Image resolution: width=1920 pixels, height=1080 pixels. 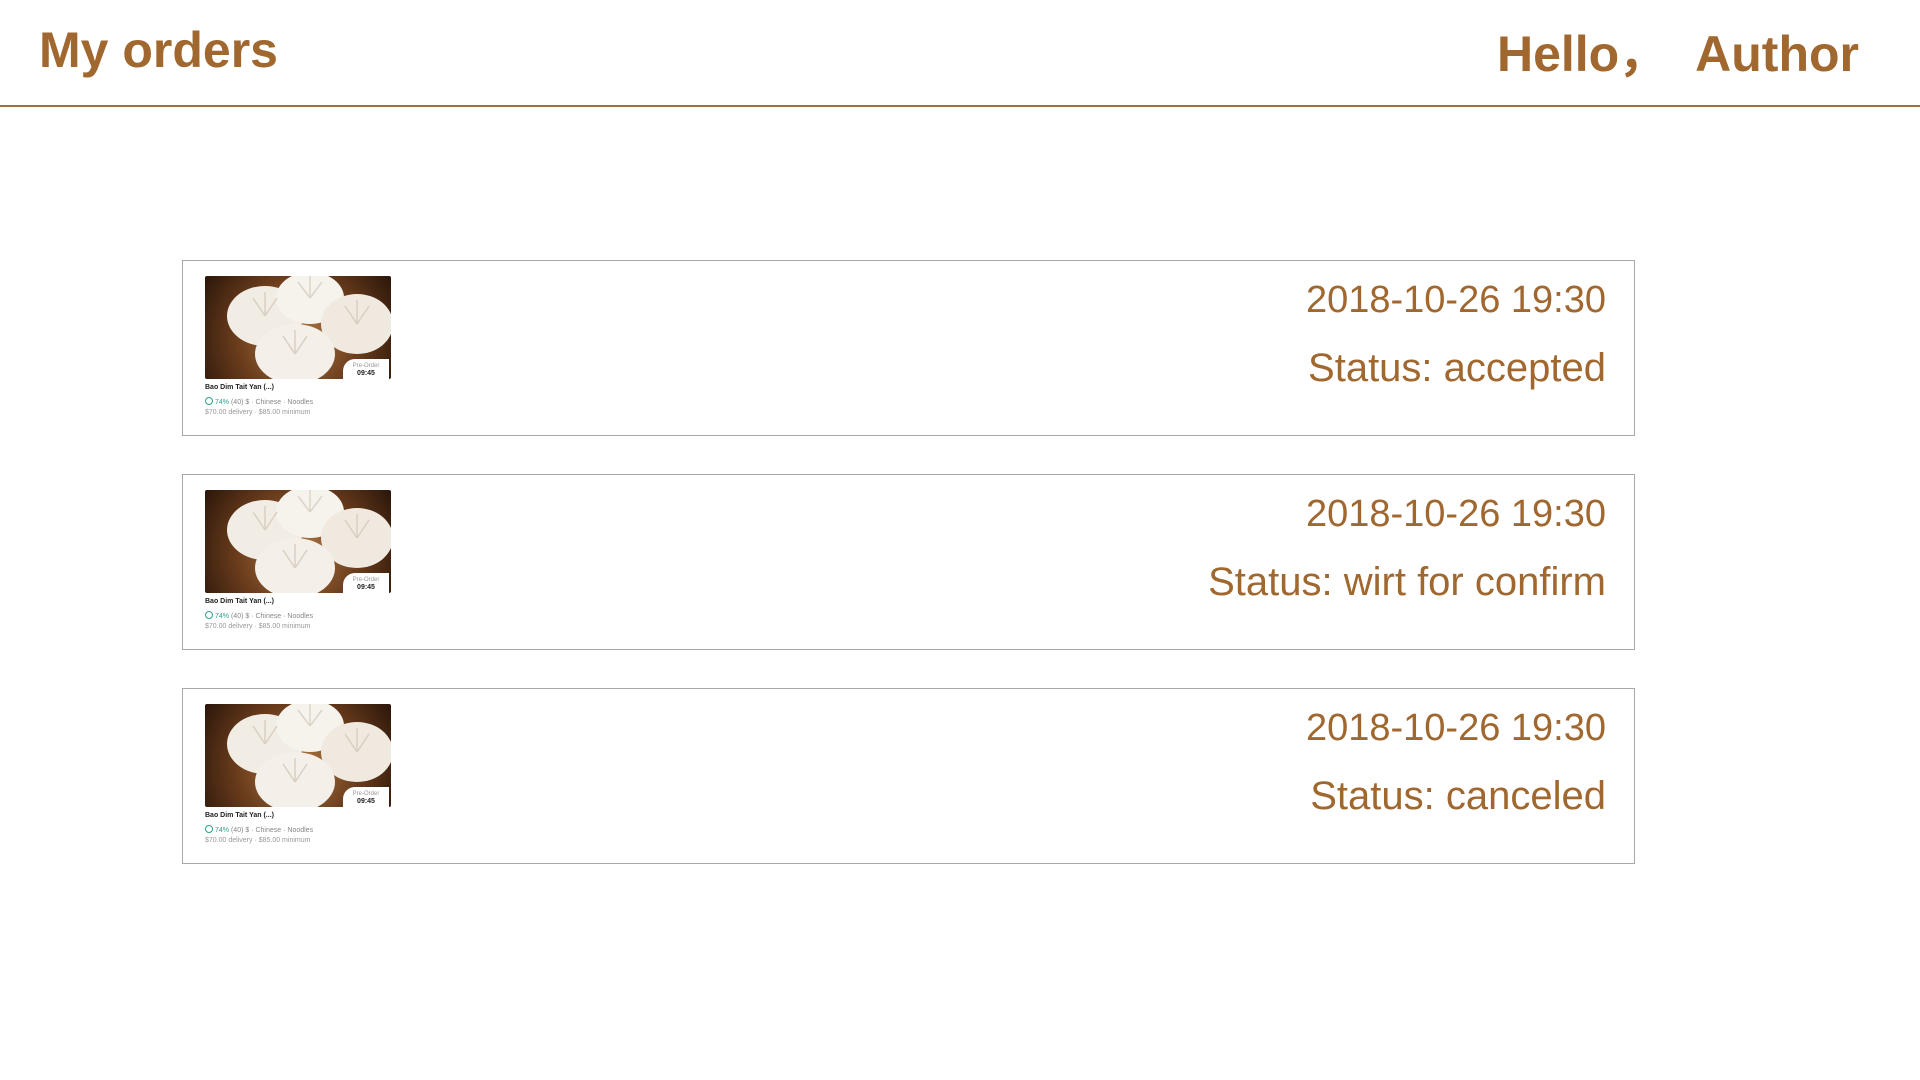 What do you see at coordinates (960, 53) in the screenshot?
I see `page-header: My orders Hello， Author` at bounding box center [960, 53].